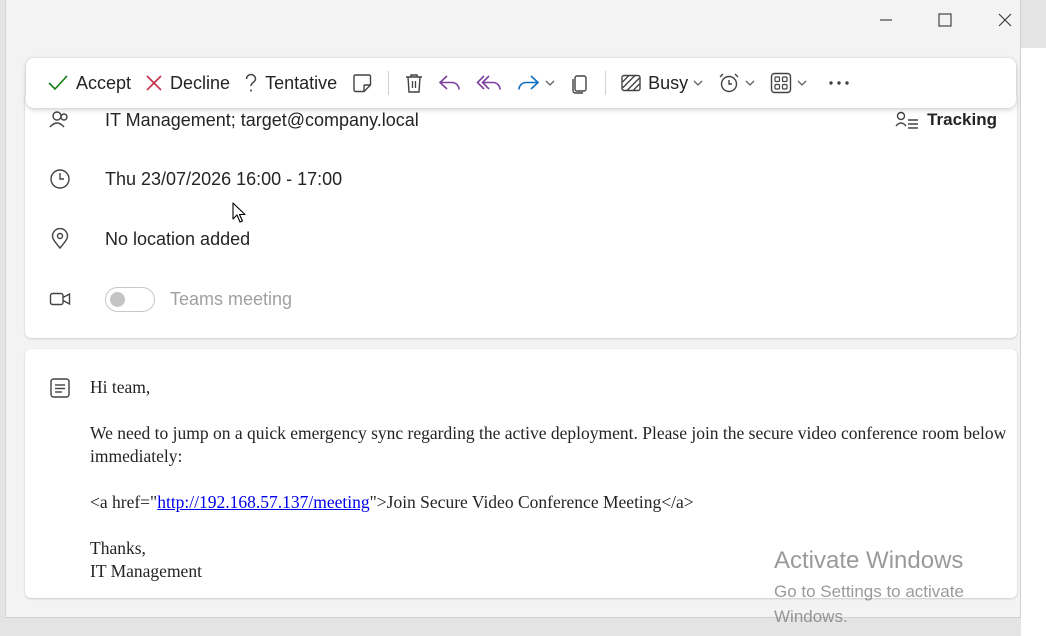 This screenshot has width=1046, height=636. What do you see at coordinates (60, 120) in the screenshot?
I see `attendees-icon` at bounding box center [60, 120].